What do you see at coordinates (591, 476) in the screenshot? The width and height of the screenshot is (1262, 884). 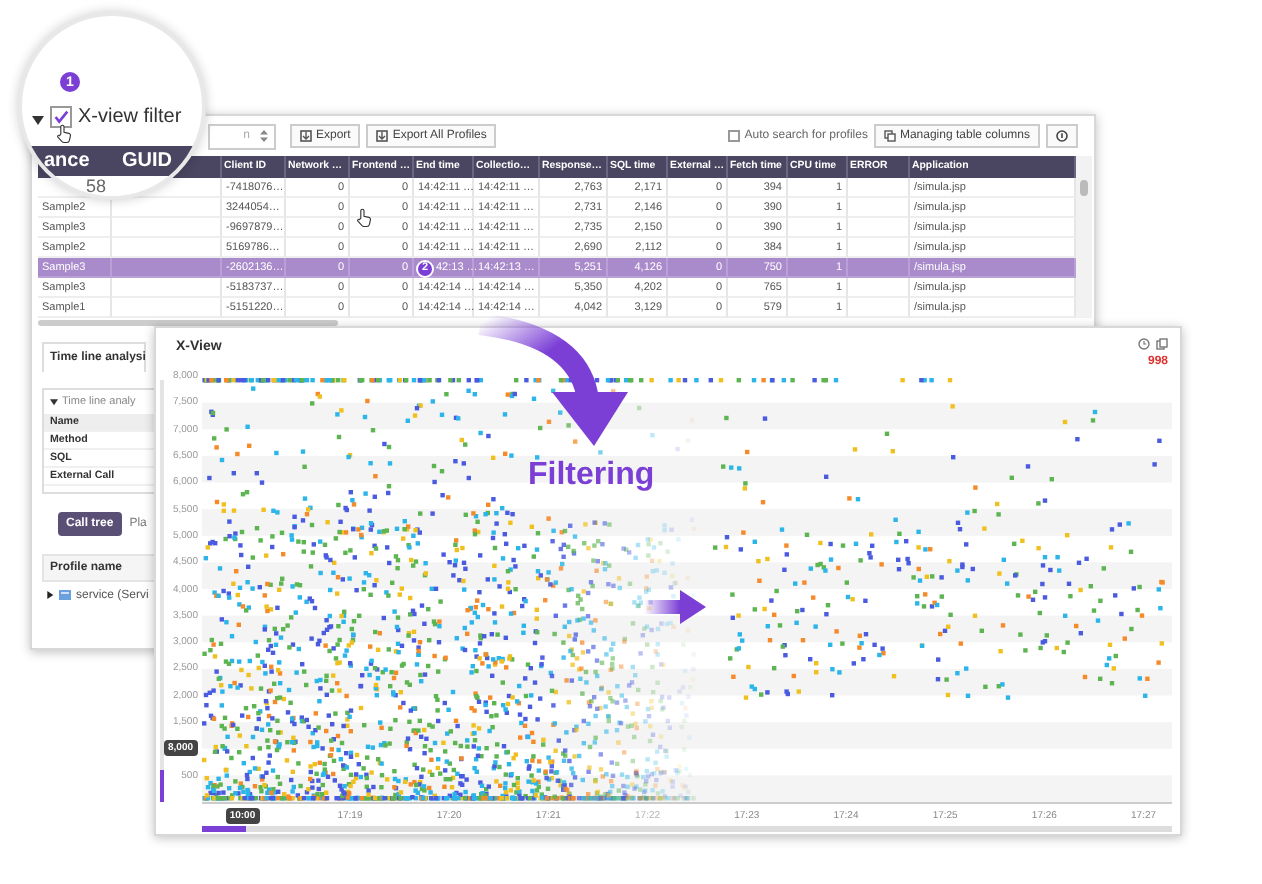 I see `filtering-label: Filtering` at bounding box center [591, 476].